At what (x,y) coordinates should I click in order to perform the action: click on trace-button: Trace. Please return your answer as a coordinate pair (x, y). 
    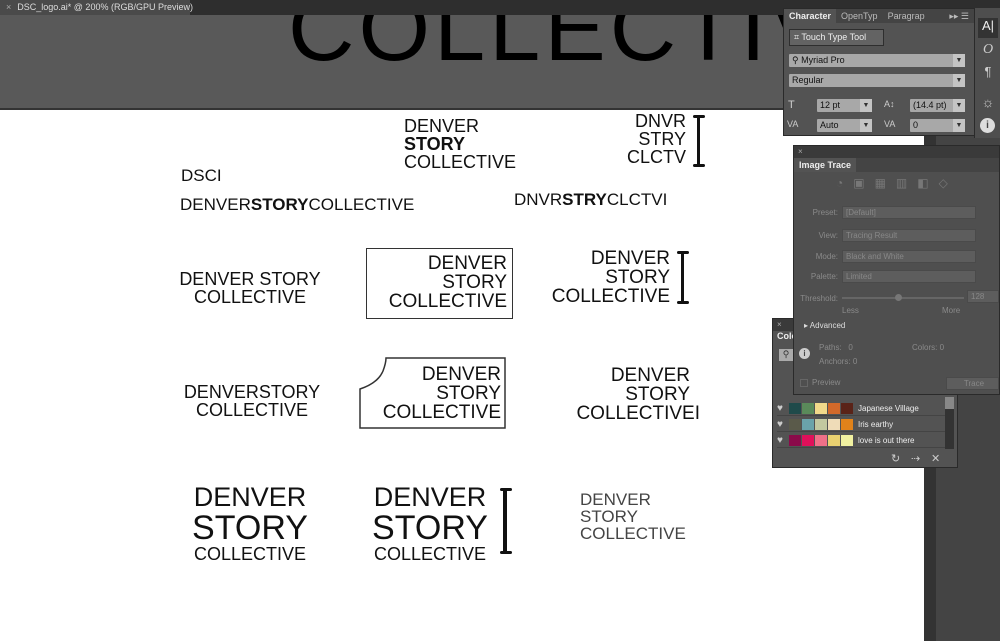
    Looking at the image, I should click on (972, 383).